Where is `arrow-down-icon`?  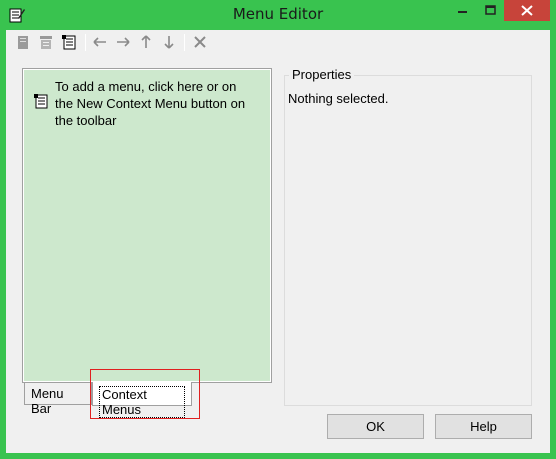 arrow-down-icon is located at coordinates (169, 42).